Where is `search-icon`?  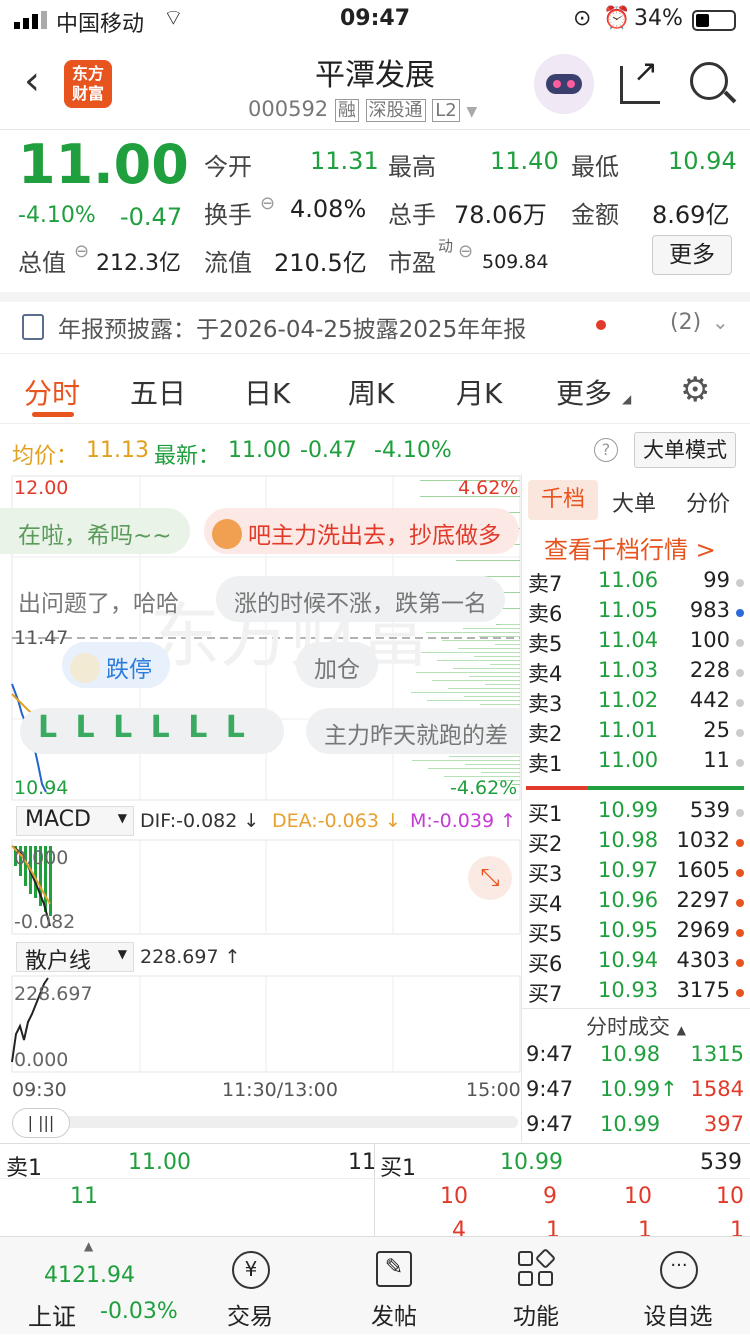 search-icon is located at coordinates (713, 83).